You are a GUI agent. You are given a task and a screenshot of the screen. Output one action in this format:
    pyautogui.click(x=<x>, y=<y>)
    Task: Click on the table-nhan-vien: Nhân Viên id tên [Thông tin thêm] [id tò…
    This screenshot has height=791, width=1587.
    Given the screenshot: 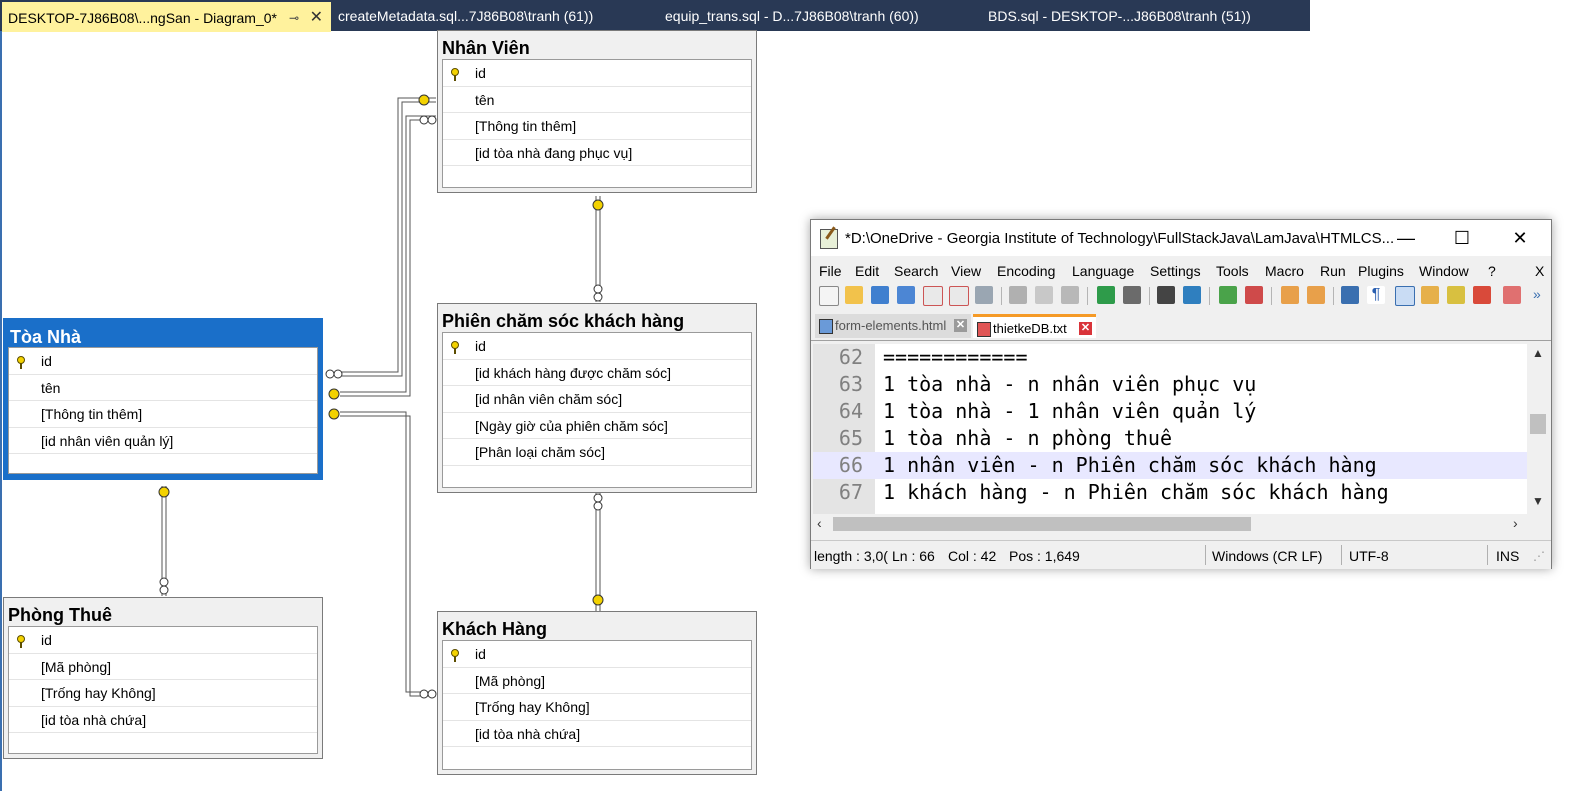 What is the action you would take?
    pyautogui.click(x=597, y=111)
    